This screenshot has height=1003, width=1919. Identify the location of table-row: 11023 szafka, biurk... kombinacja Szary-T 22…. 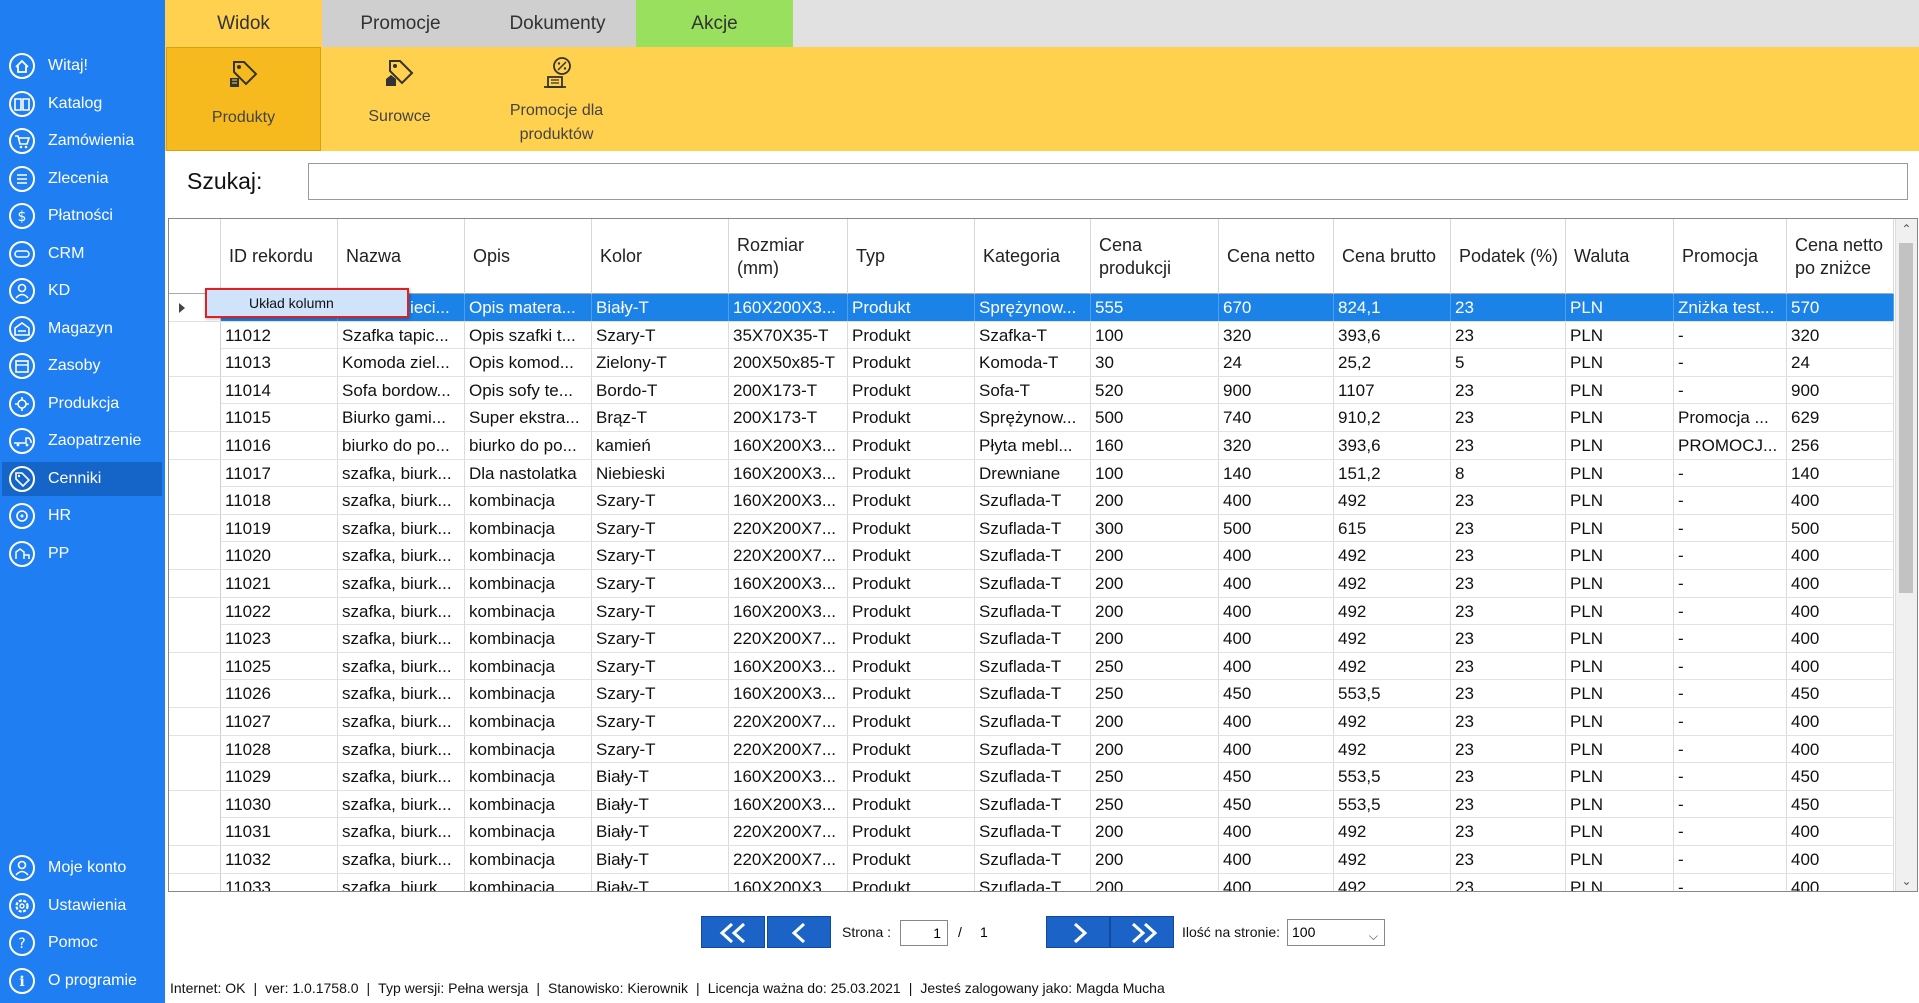
(1031, 639).